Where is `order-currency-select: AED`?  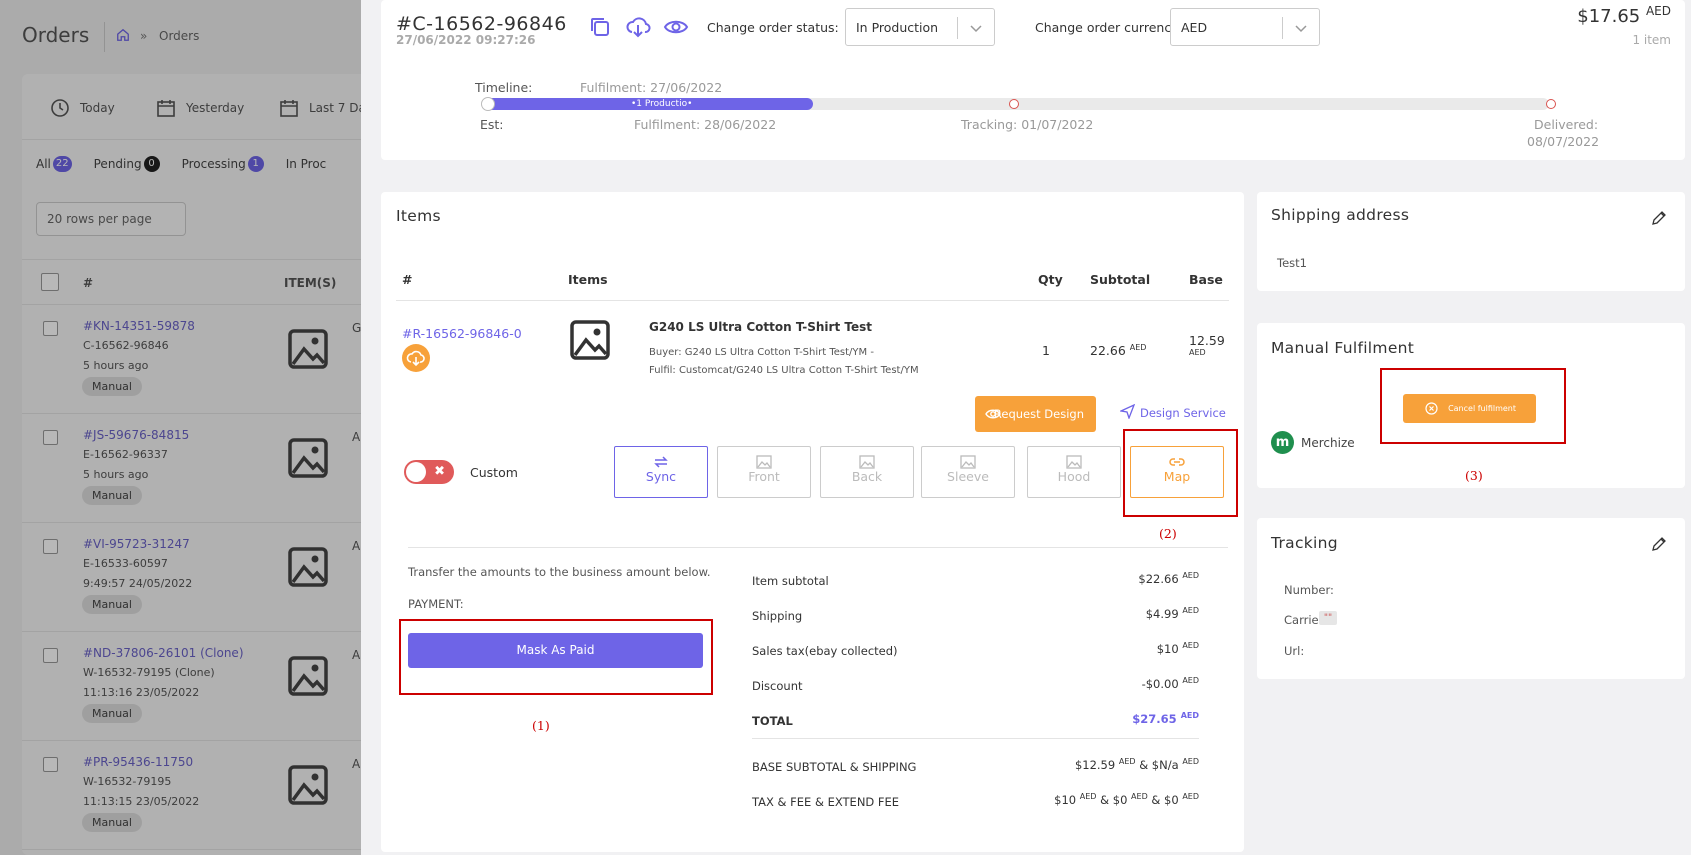
order-currency-select: AED is located at coordinates (1245, 27).